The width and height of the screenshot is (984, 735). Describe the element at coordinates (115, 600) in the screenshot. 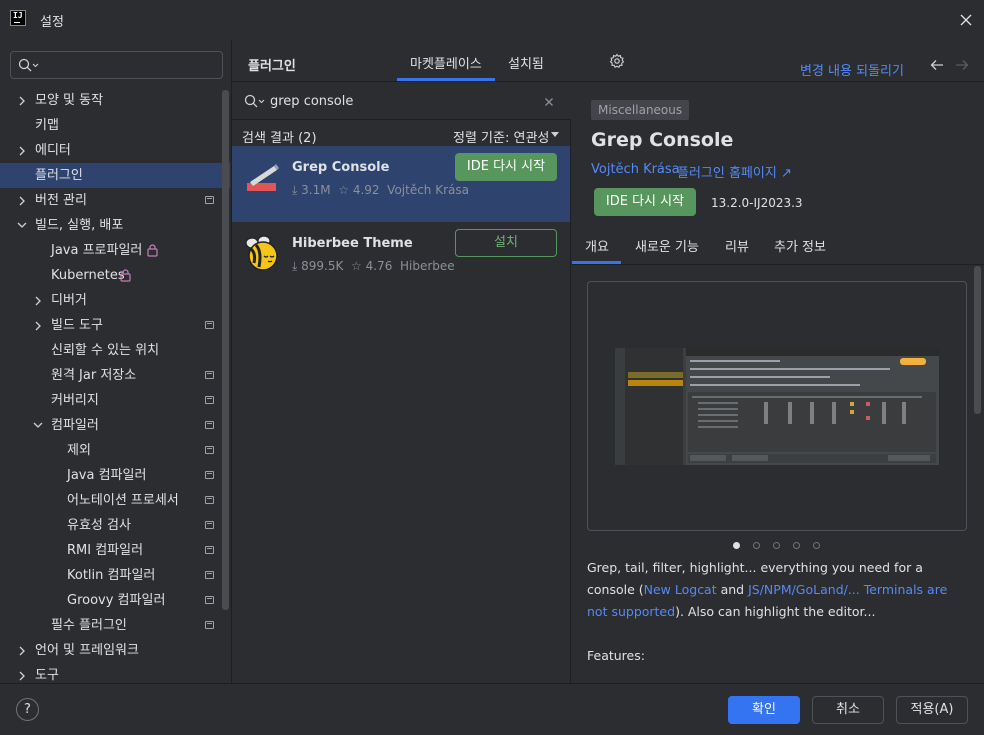

I see `sidebar-item-groovy-compiler: Groovy 컴파일러` at that location.